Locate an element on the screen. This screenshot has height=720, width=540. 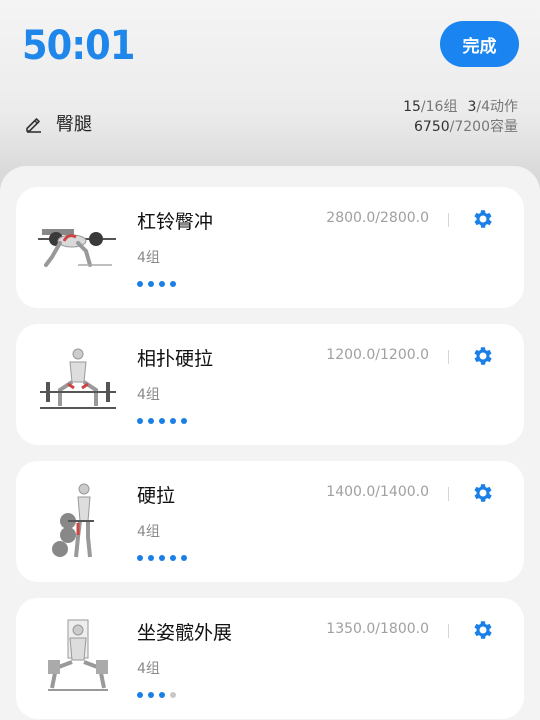
barbell-hip-thrust-illustration is located at coordinates (77, 248).